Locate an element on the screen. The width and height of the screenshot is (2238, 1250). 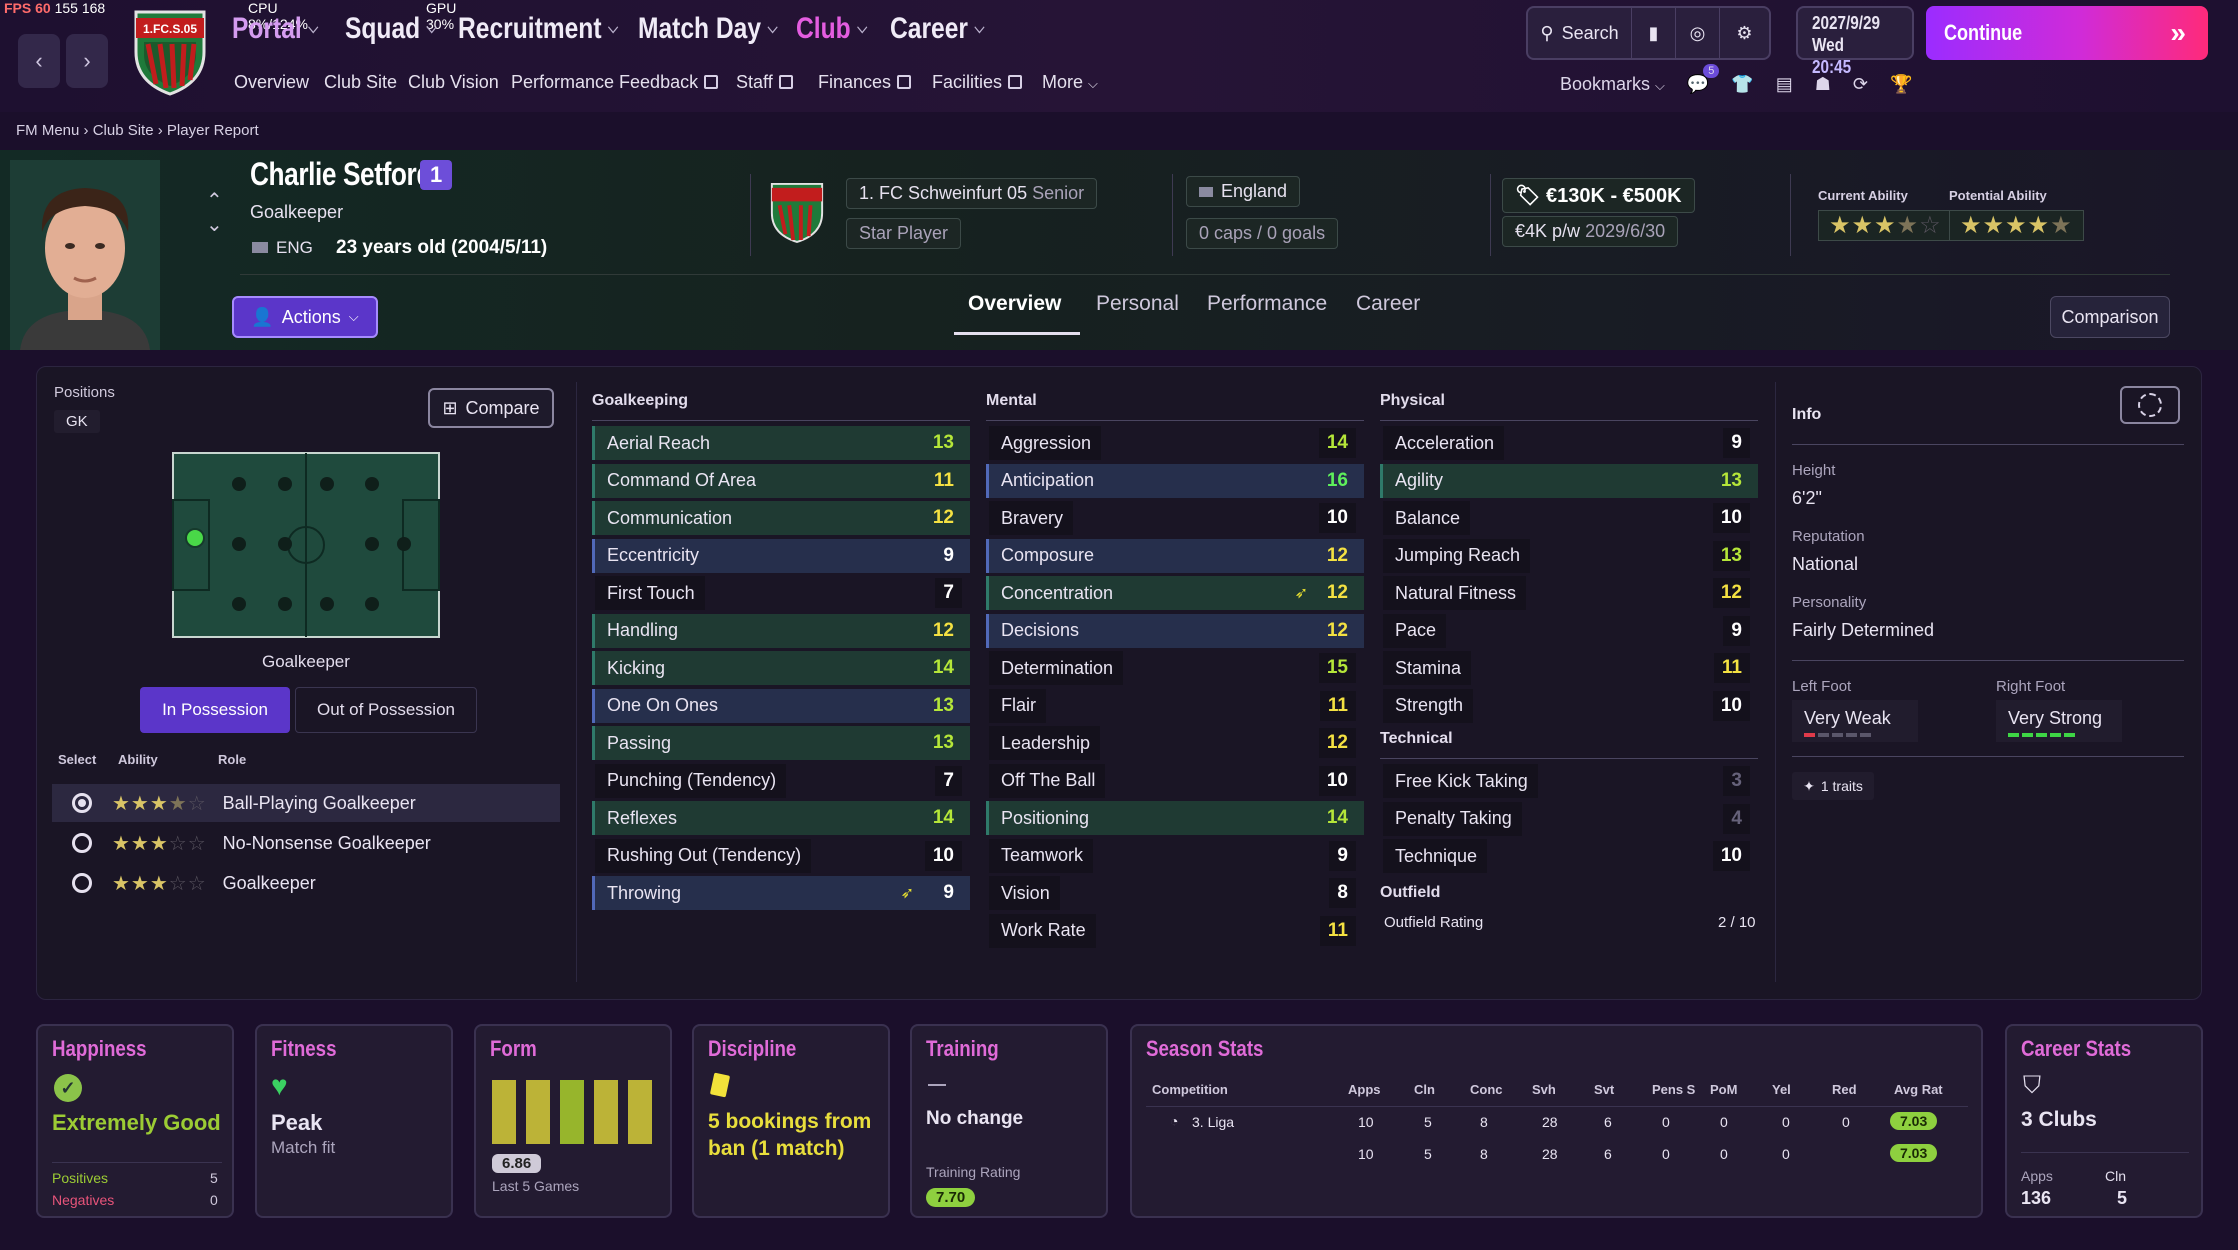
breadcrumb-fm-menu: FM Menu is located at coordinates (47, 130).